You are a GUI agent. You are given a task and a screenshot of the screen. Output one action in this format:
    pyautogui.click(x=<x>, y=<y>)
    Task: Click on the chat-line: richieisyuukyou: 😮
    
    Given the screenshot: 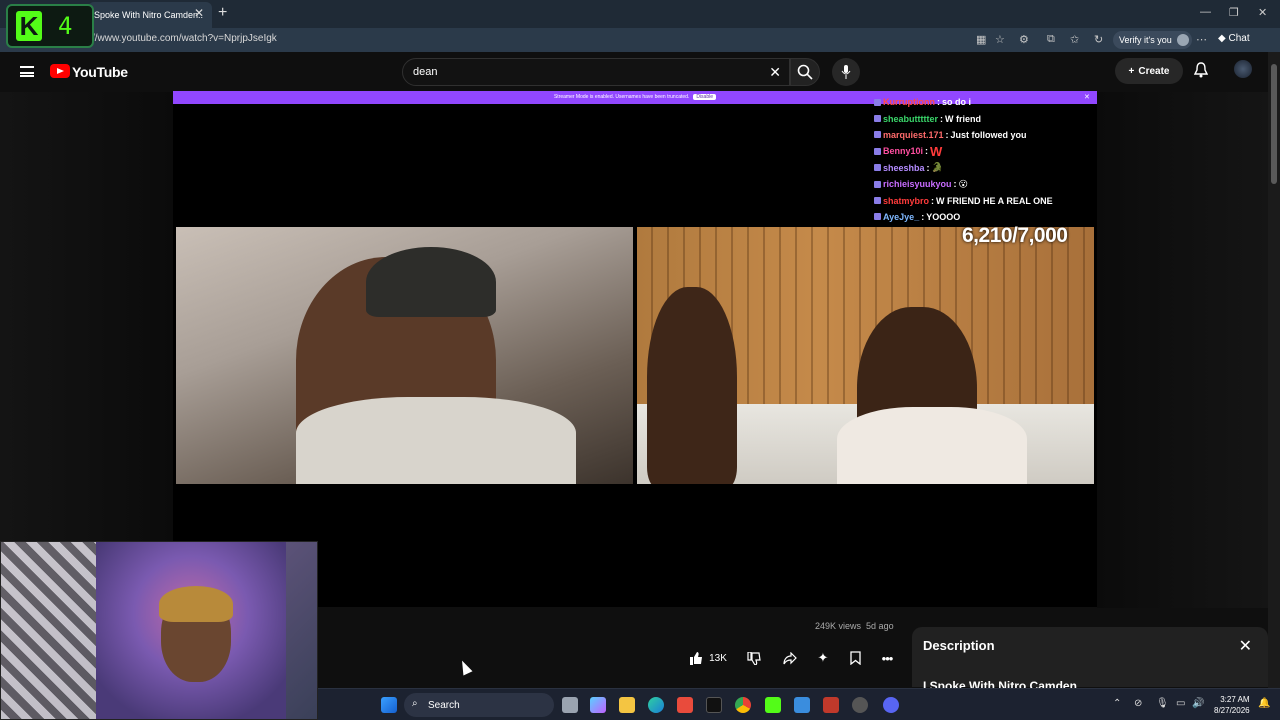 What is the action you would take?
    pyautogui.click(x=985, y=184)
    